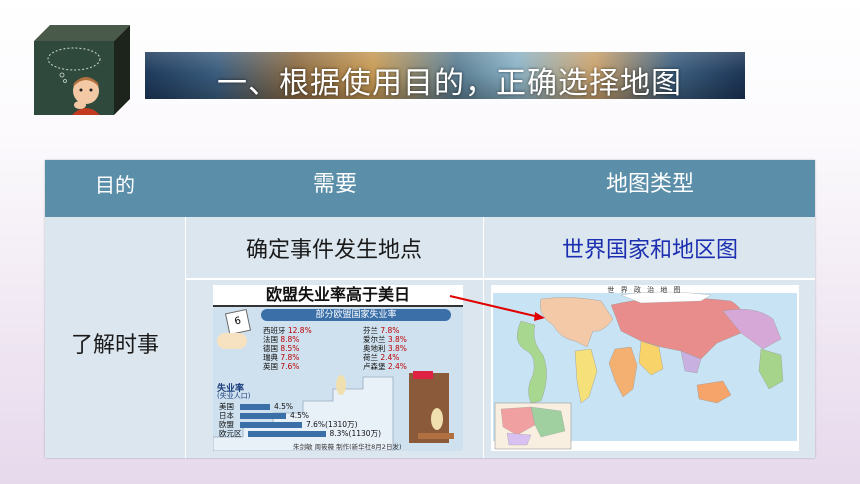  I want to click on column-divider, so click(483, 337).